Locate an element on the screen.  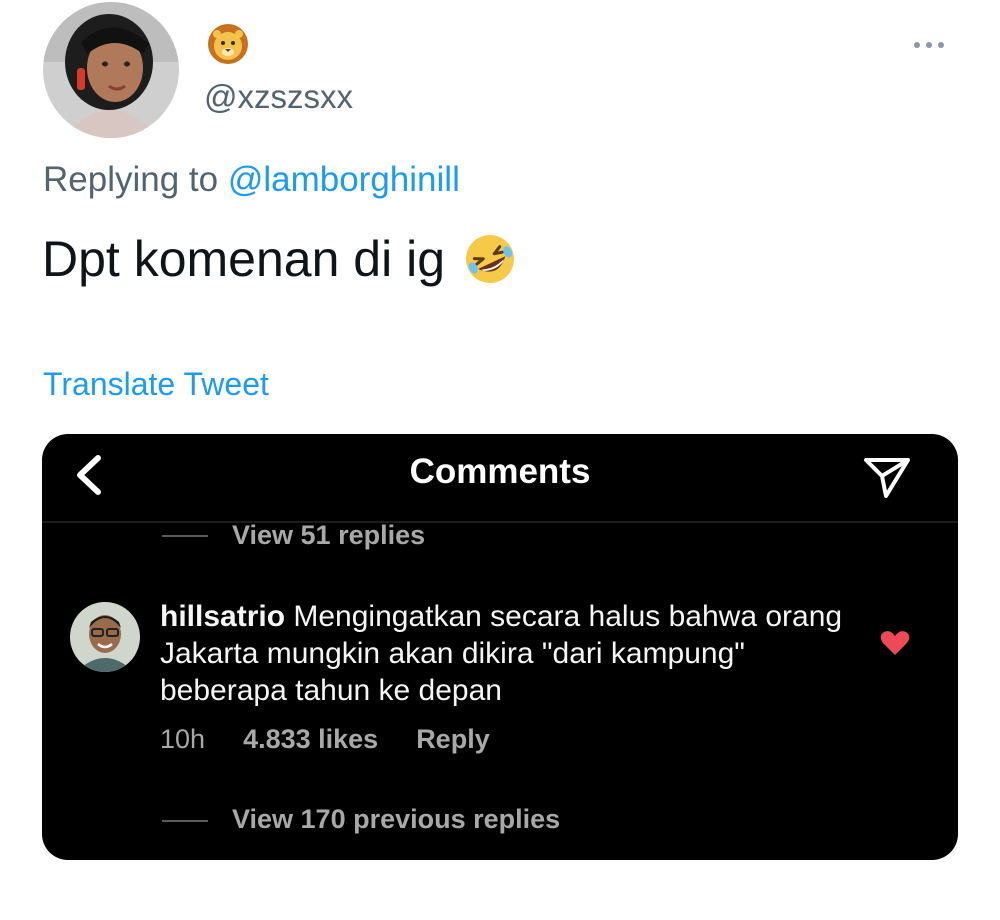
replying-to: Replying to @lamborghinill is located at coordinates (251, 180).